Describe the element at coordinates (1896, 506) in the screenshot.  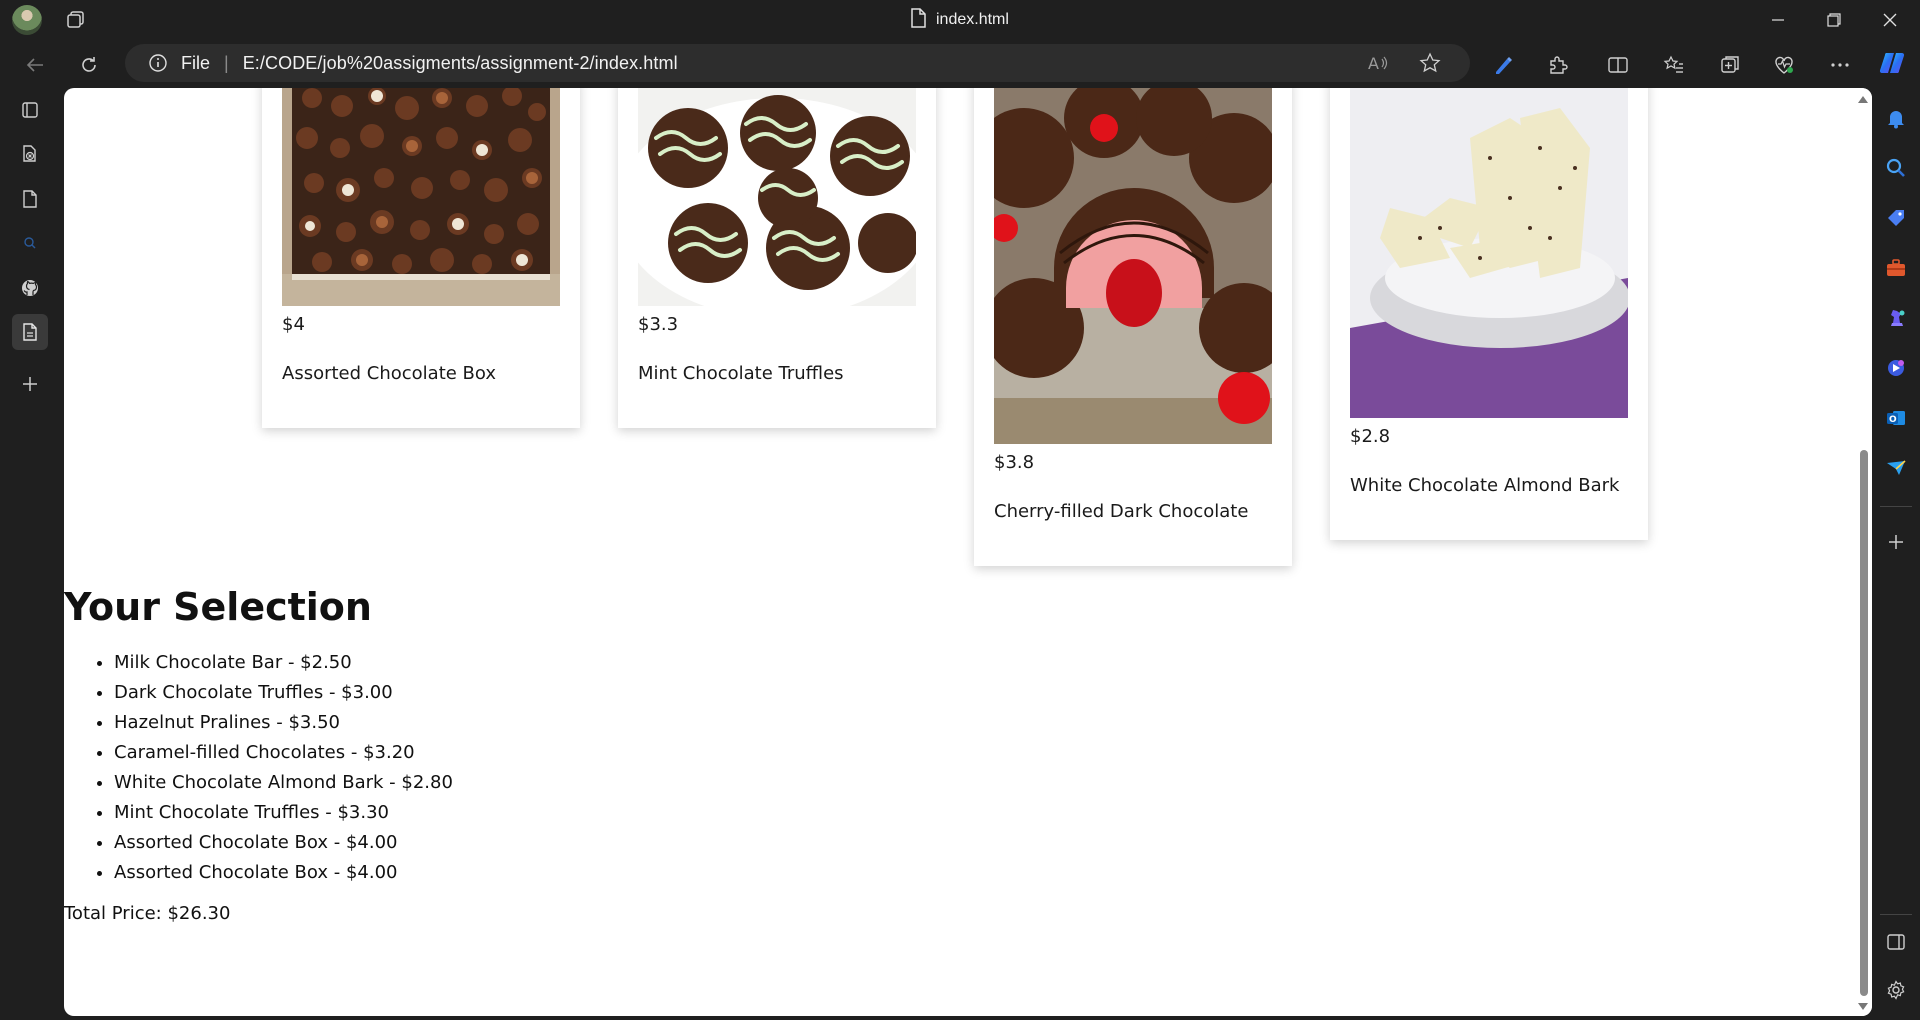
I see `sidebar-divider` at that location.